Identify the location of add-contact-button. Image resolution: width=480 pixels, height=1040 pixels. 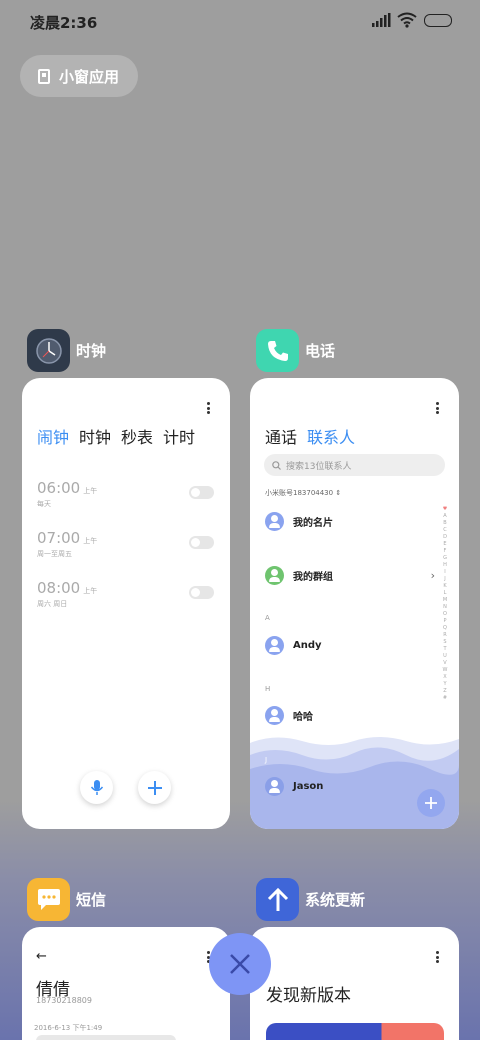
(431, 803).